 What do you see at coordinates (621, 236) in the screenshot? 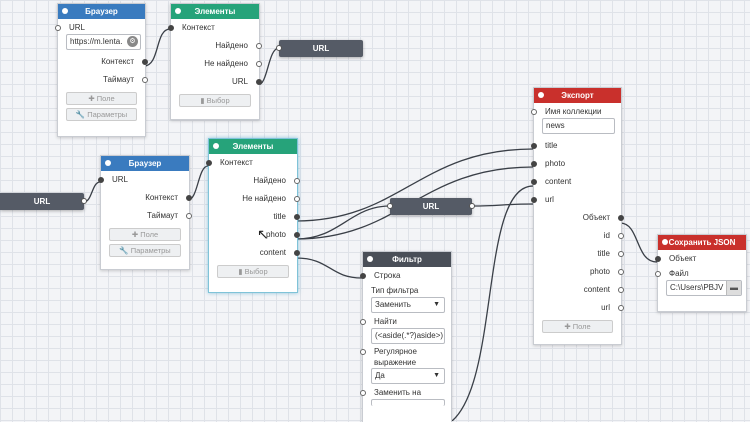
I see `id-output-port` at bounding box center [621, 236].